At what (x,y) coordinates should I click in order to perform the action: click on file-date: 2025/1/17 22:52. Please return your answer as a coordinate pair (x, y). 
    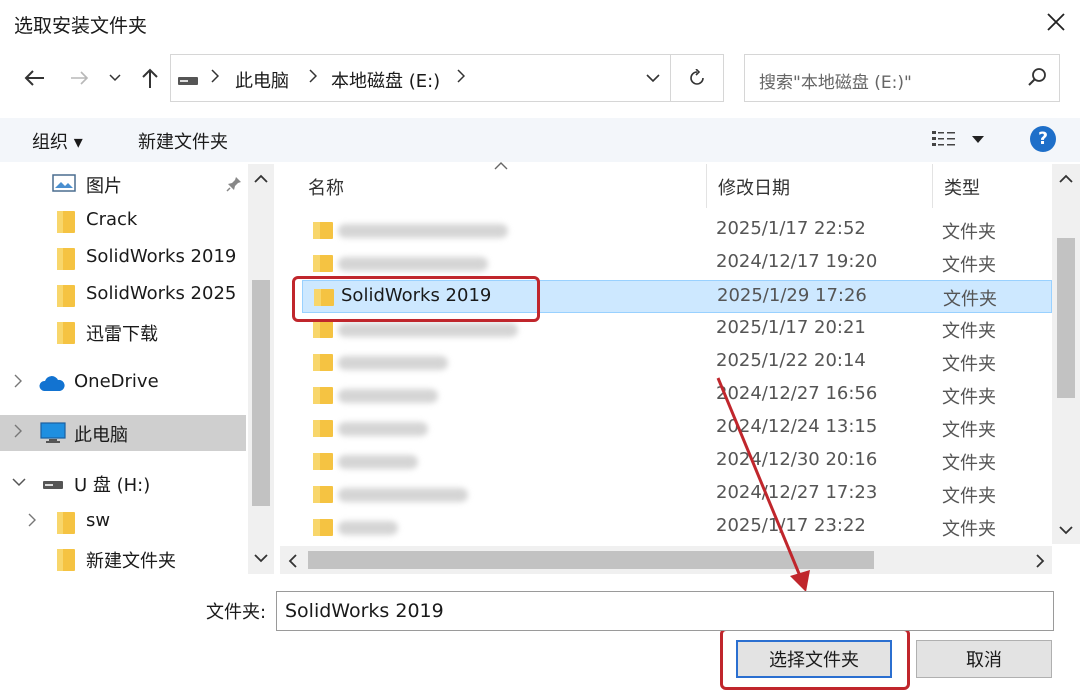
    Looking at the image, I should click on (791, 228).